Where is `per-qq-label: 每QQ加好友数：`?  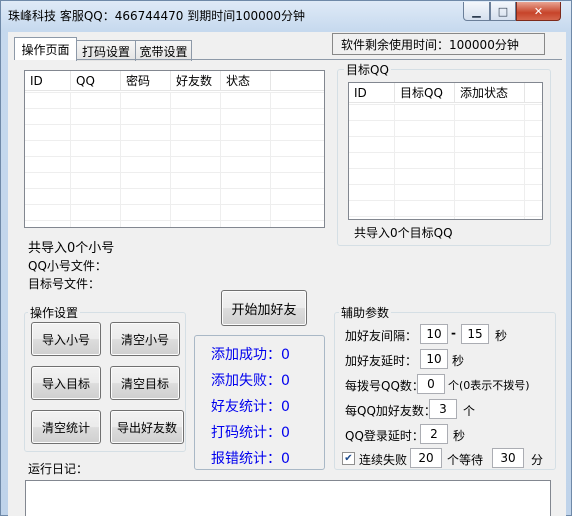
per-qq-label: 每QQ加好友数： is located at coordinates (390, 411).